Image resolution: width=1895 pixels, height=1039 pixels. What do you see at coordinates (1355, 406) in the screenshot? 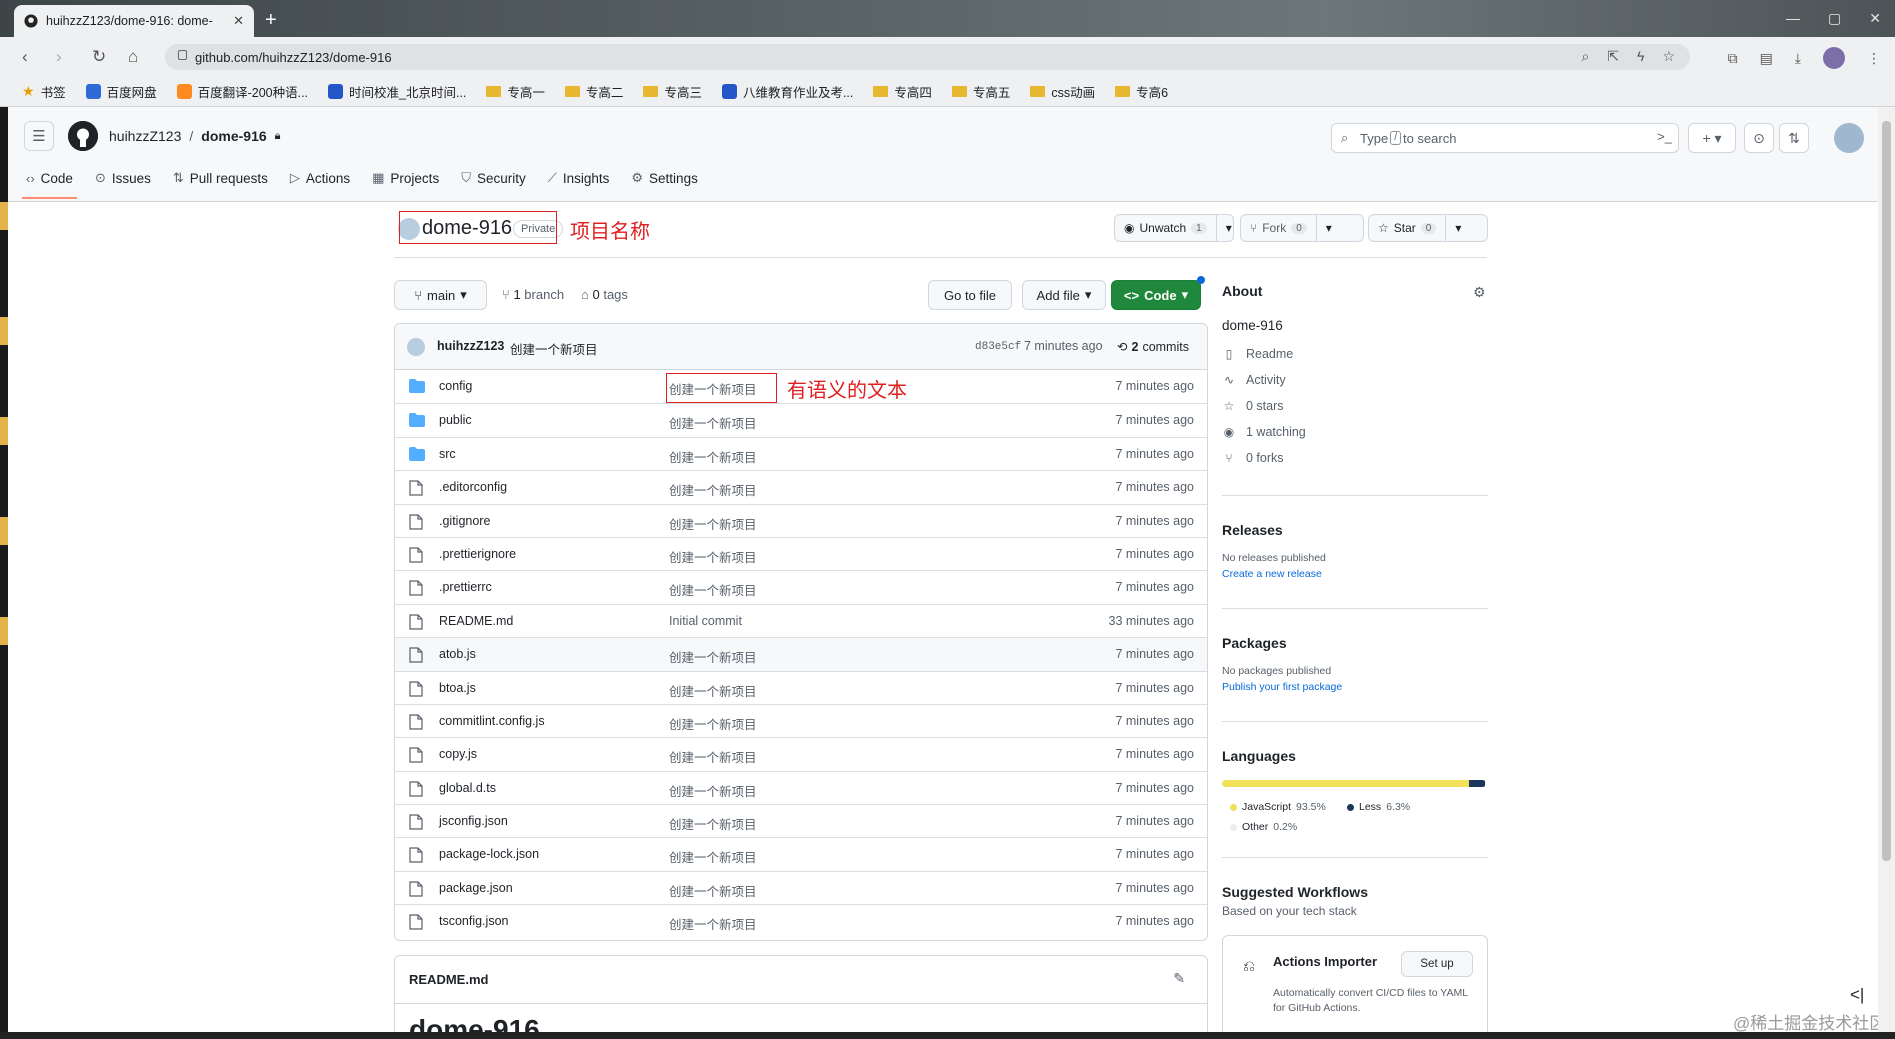
I see `about-item: ☆ 0 stars` at bounding box center [1355, 406].